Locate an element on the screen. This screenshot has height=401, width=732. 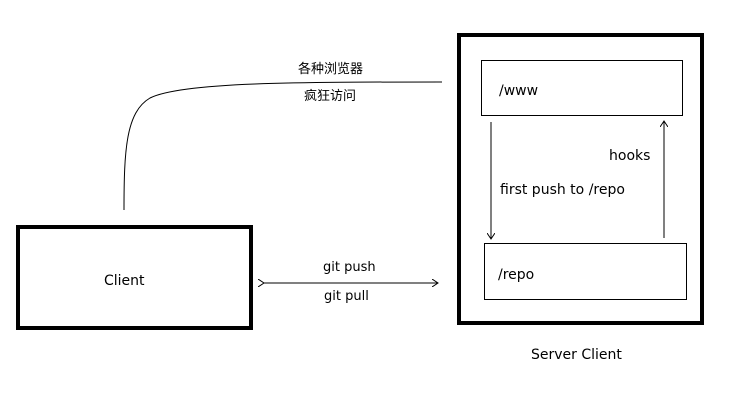
browser-label-top: 各种浏览器 is located at coordinates (331, 69).